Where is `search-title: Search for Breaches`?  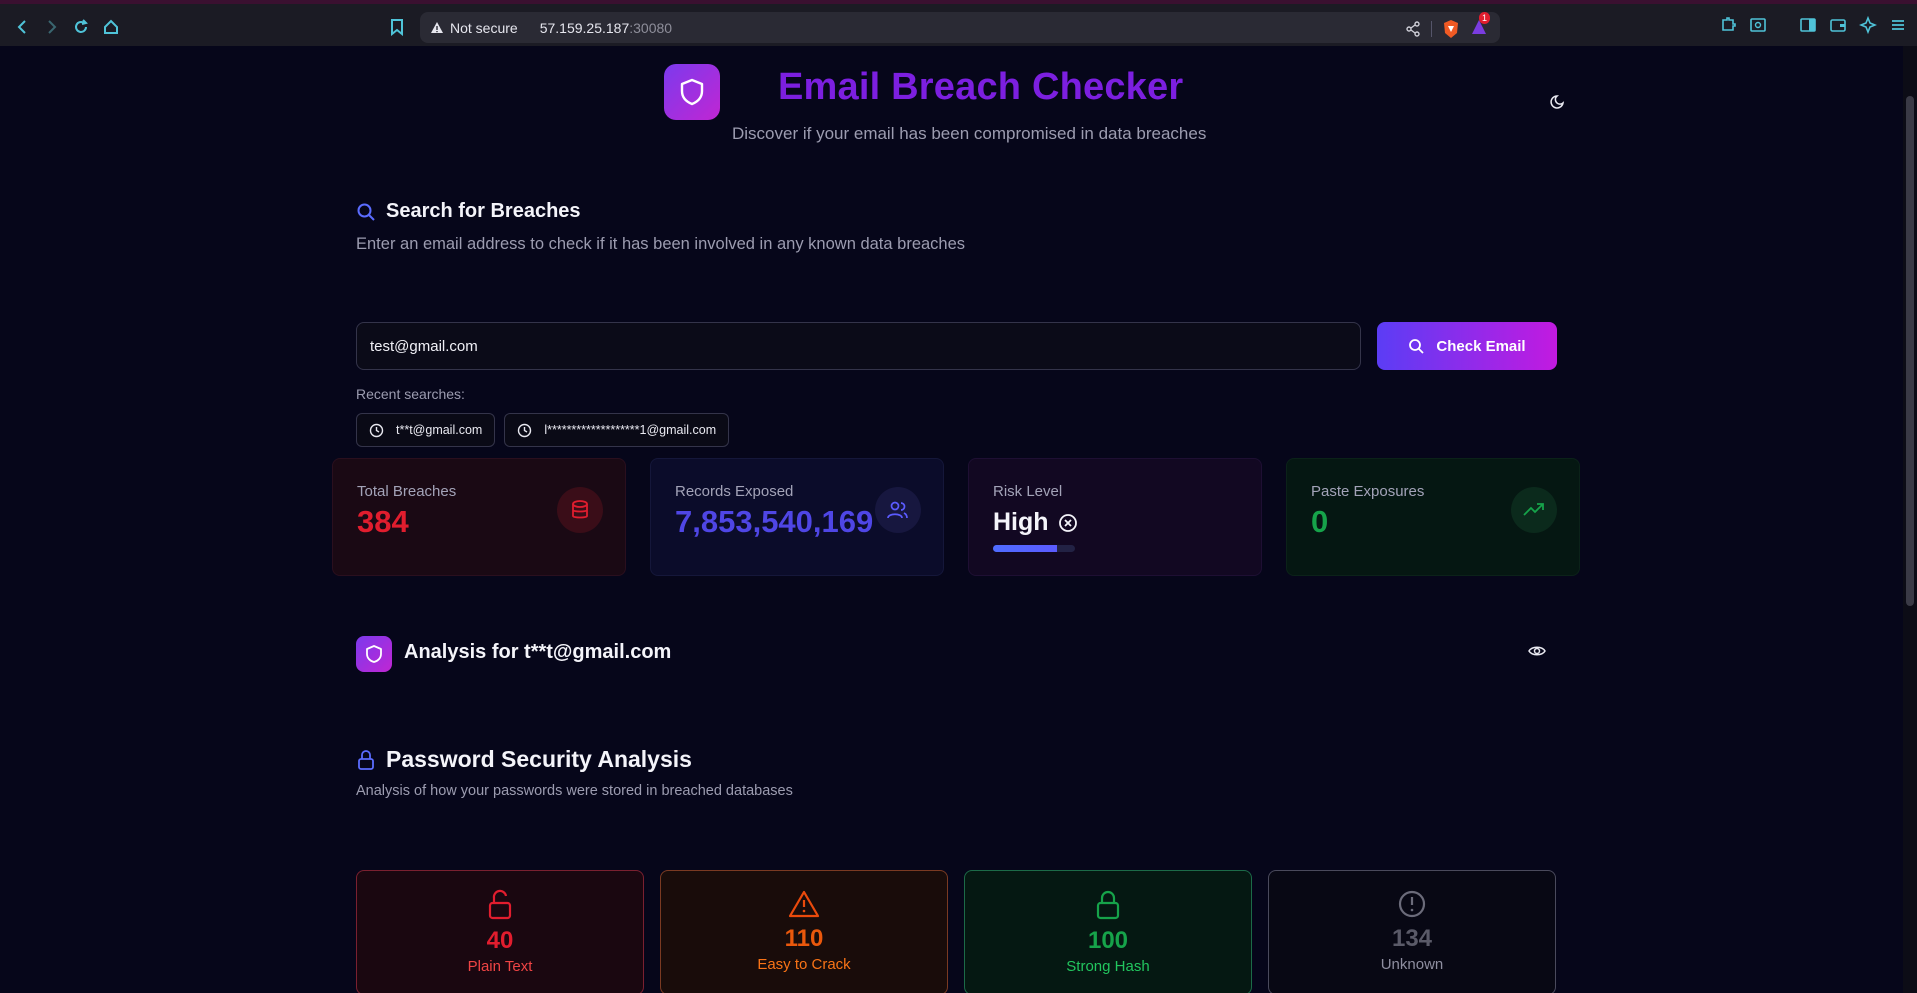
search-title: Search for Breaches is located at coordinates (483, 211).